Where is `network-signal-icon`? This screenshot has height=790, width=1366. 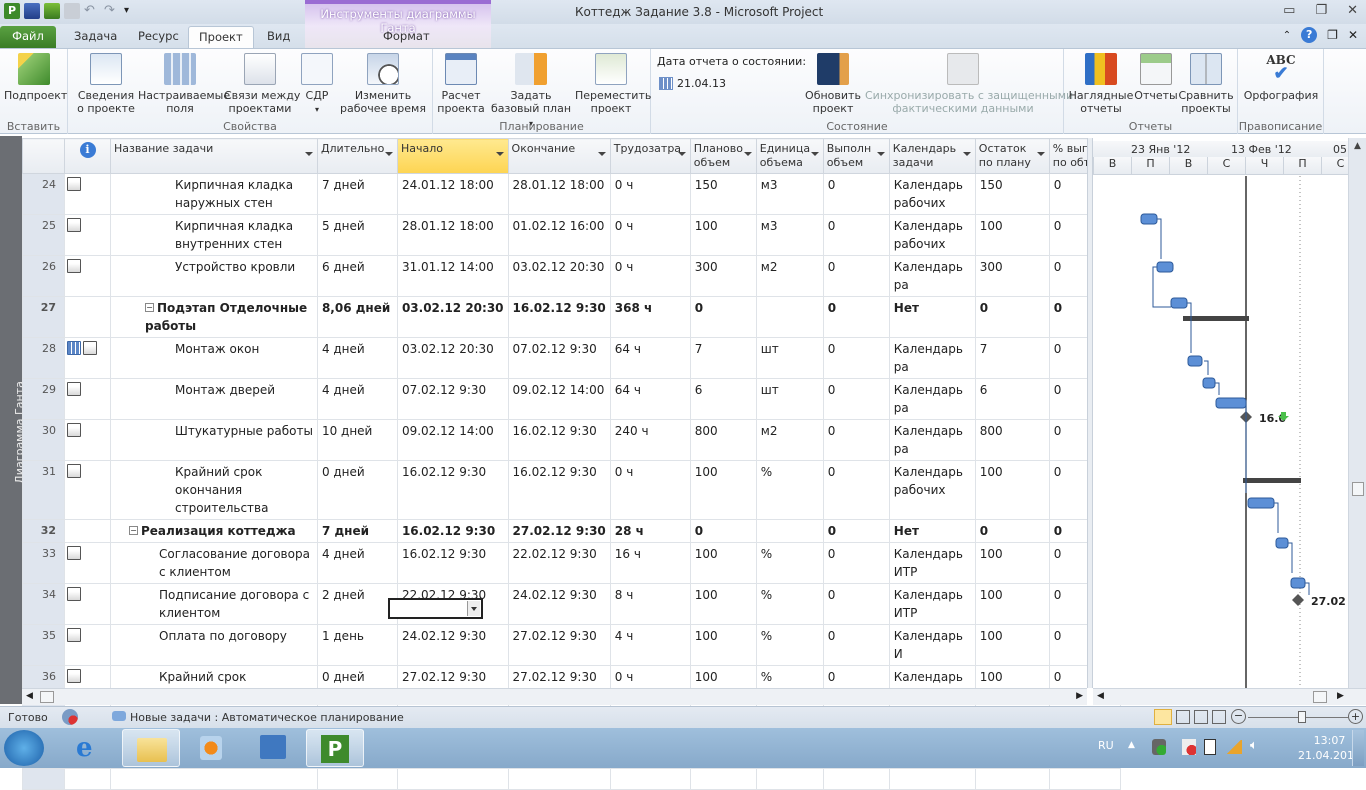 network-signal-icon is located at coordinates (1234, 747).